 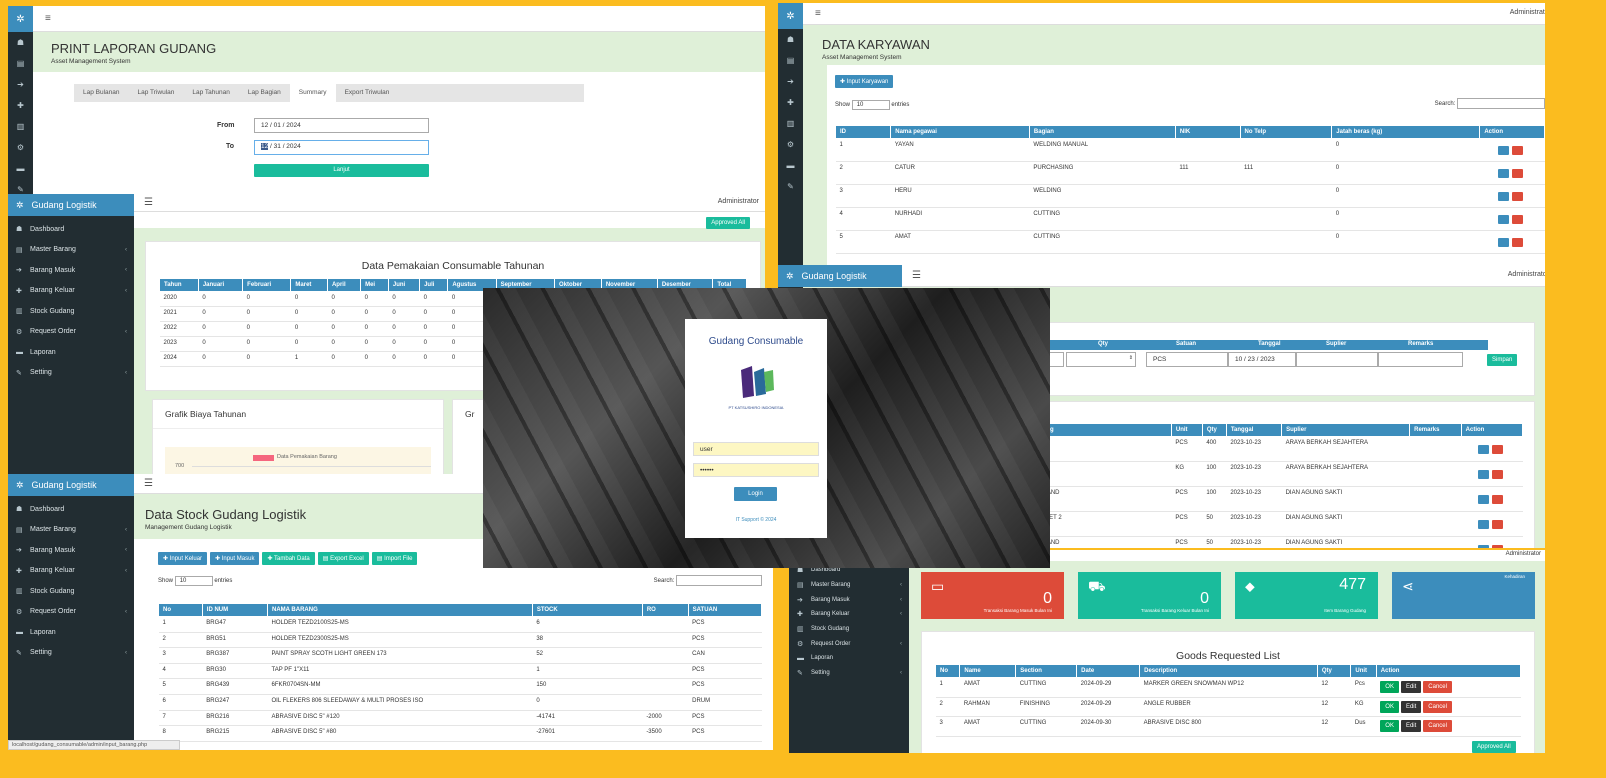 What do you see at coordinates (756, 470) in the screenshot?
I see `password-input` at bounding box center [756, 470].